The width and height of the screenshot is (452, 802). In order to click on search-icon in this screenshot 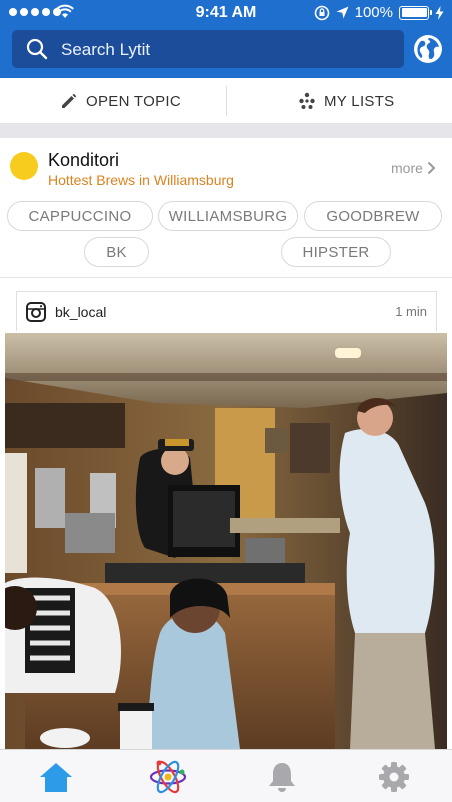, I will do `click(37, 49)`.